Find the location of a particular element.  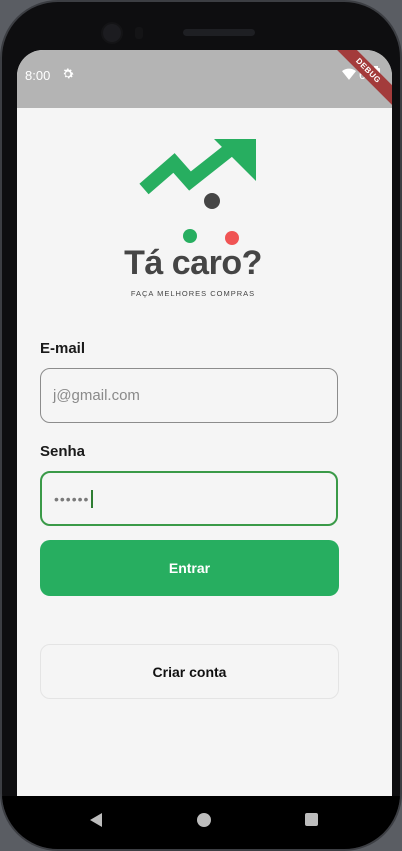

email-placeholder: j@gmail.com is located at coordinates (96, 395).